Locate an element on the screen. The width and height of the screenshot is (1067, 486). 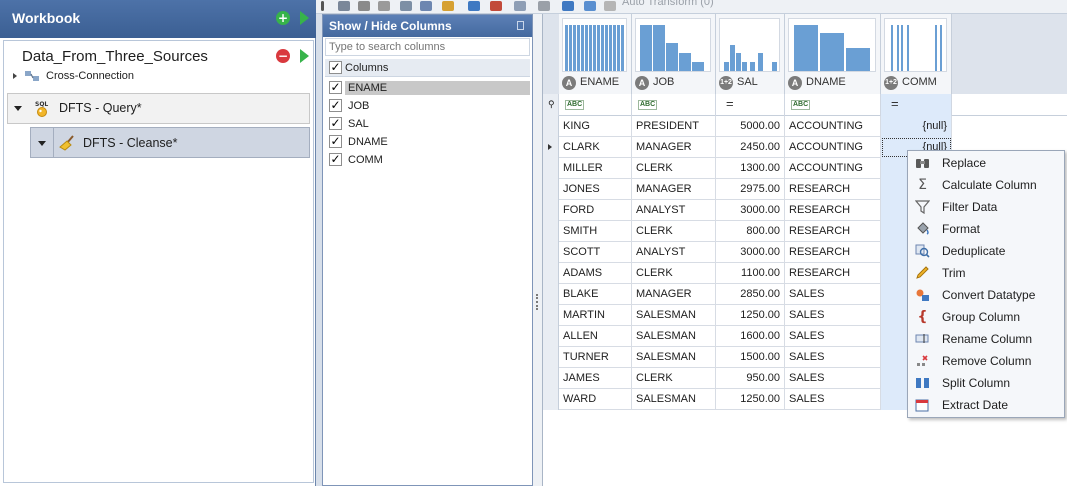
cell-ename: KING is located at coordinates (595, 126).